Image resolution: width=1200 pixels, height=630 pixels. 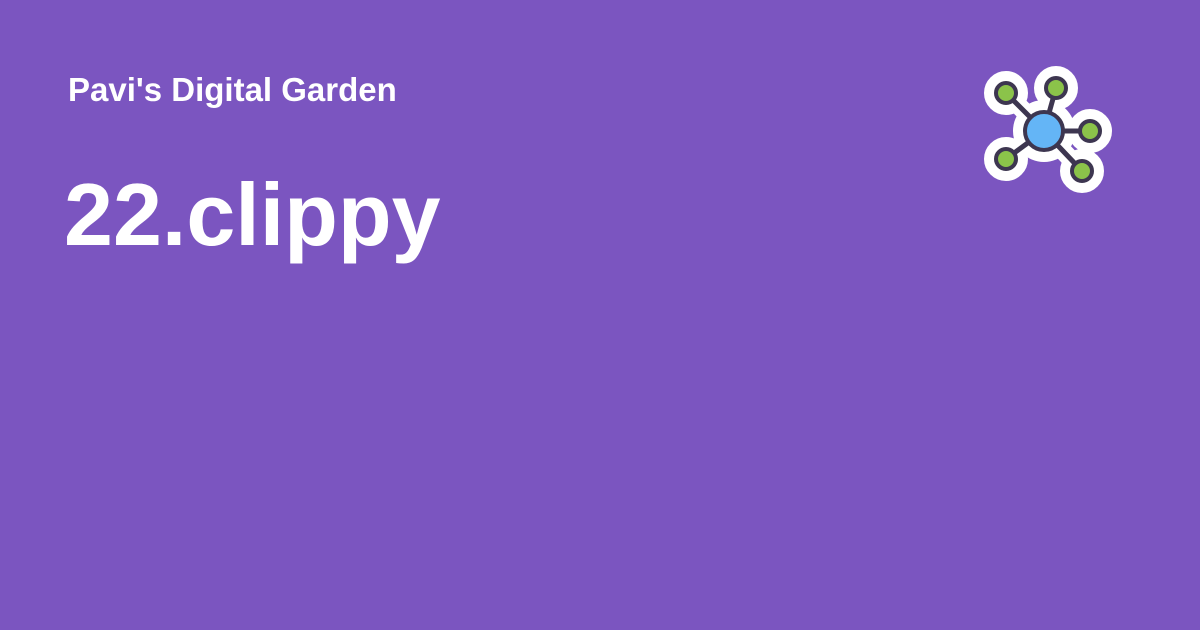 I want to click on graph-node-right, so click(x=1090, y=131).